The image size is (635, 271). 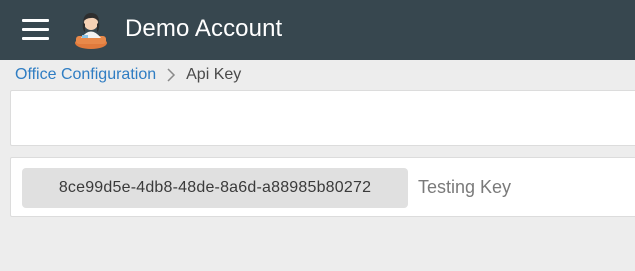 I want to click on hamburger-menu-icon, so click(x=35, y=29).